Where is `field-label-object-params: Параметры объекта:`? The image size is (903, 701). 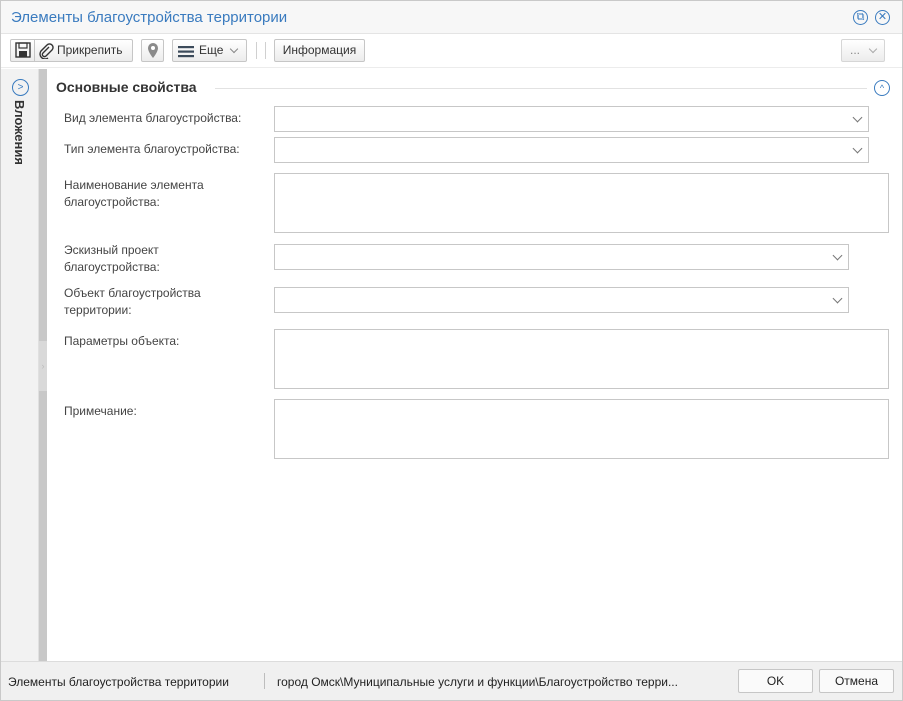
field-label-object-params: Параметры объекта: is located at coordinates (122, 341).